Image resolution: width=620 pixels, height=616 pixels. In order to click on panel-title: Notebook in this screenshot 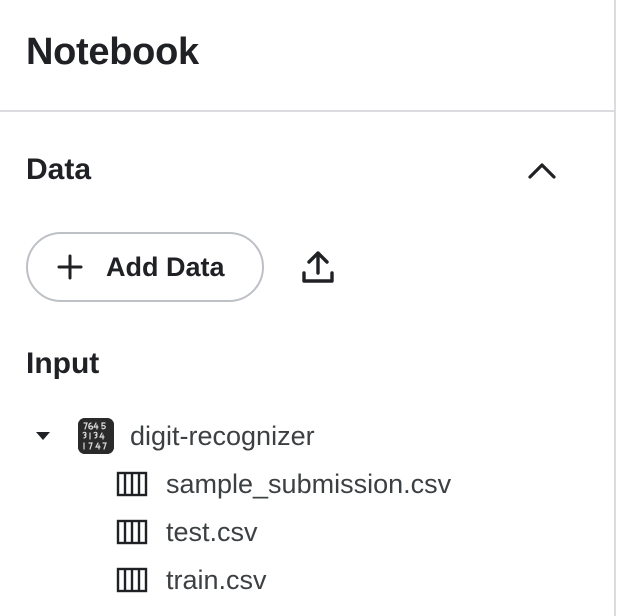, I will do `click(112, 52)`.